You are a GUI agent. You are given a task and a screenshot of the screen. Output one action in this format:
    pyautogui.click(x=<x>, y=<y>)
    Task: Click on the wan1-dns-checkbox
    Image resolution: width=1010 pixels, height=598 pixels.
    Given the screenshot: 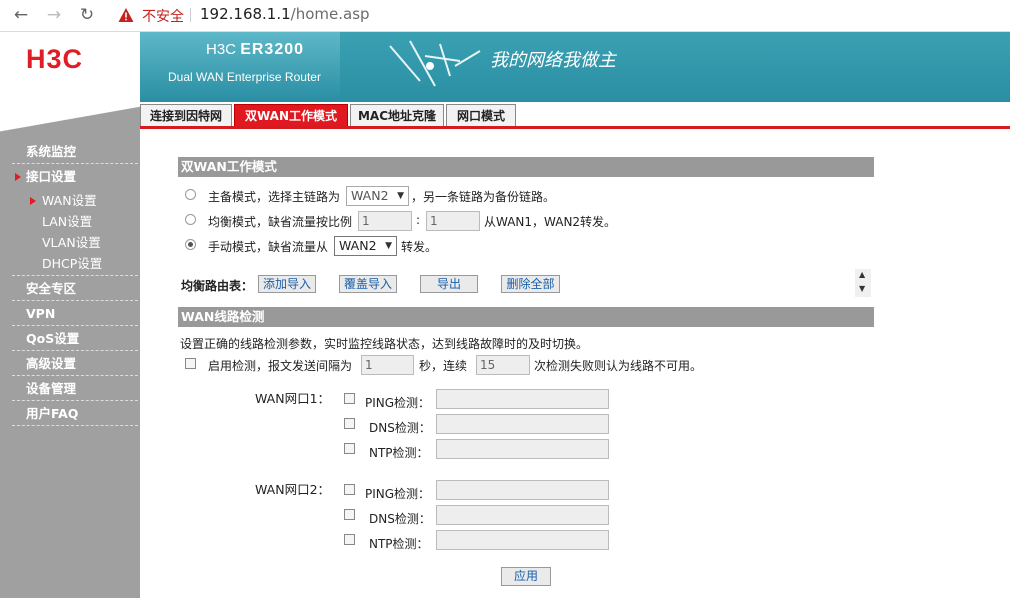 What is the action you would take?
    pyautogui.click(x=349, y=423)
    